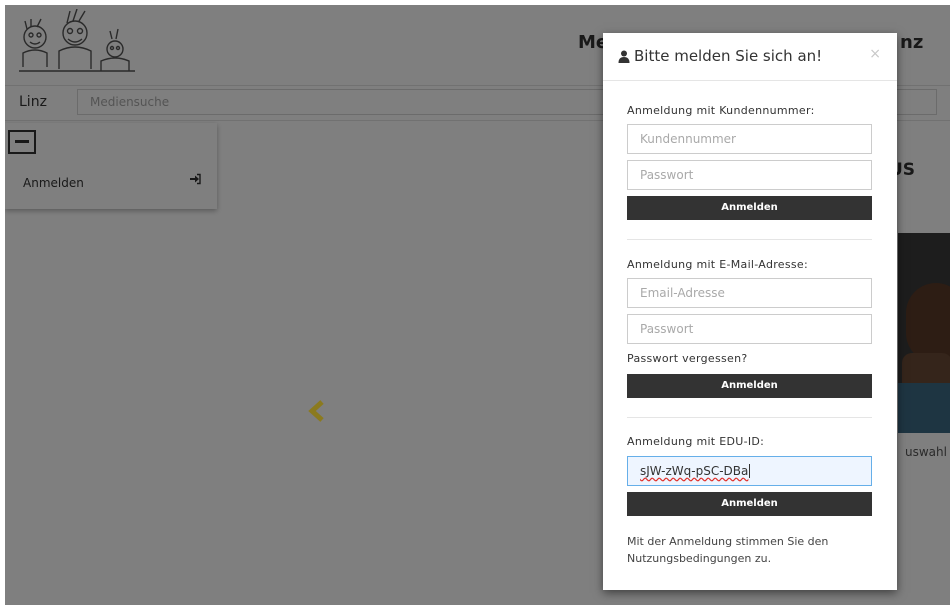 The width and height of the screenshot is (950, 605). What do you see at coordinates (728, 56) in the screenshot?
I see `modal-title-text: Bitte melden Sie sich an!` at bounding box center [728, 56].